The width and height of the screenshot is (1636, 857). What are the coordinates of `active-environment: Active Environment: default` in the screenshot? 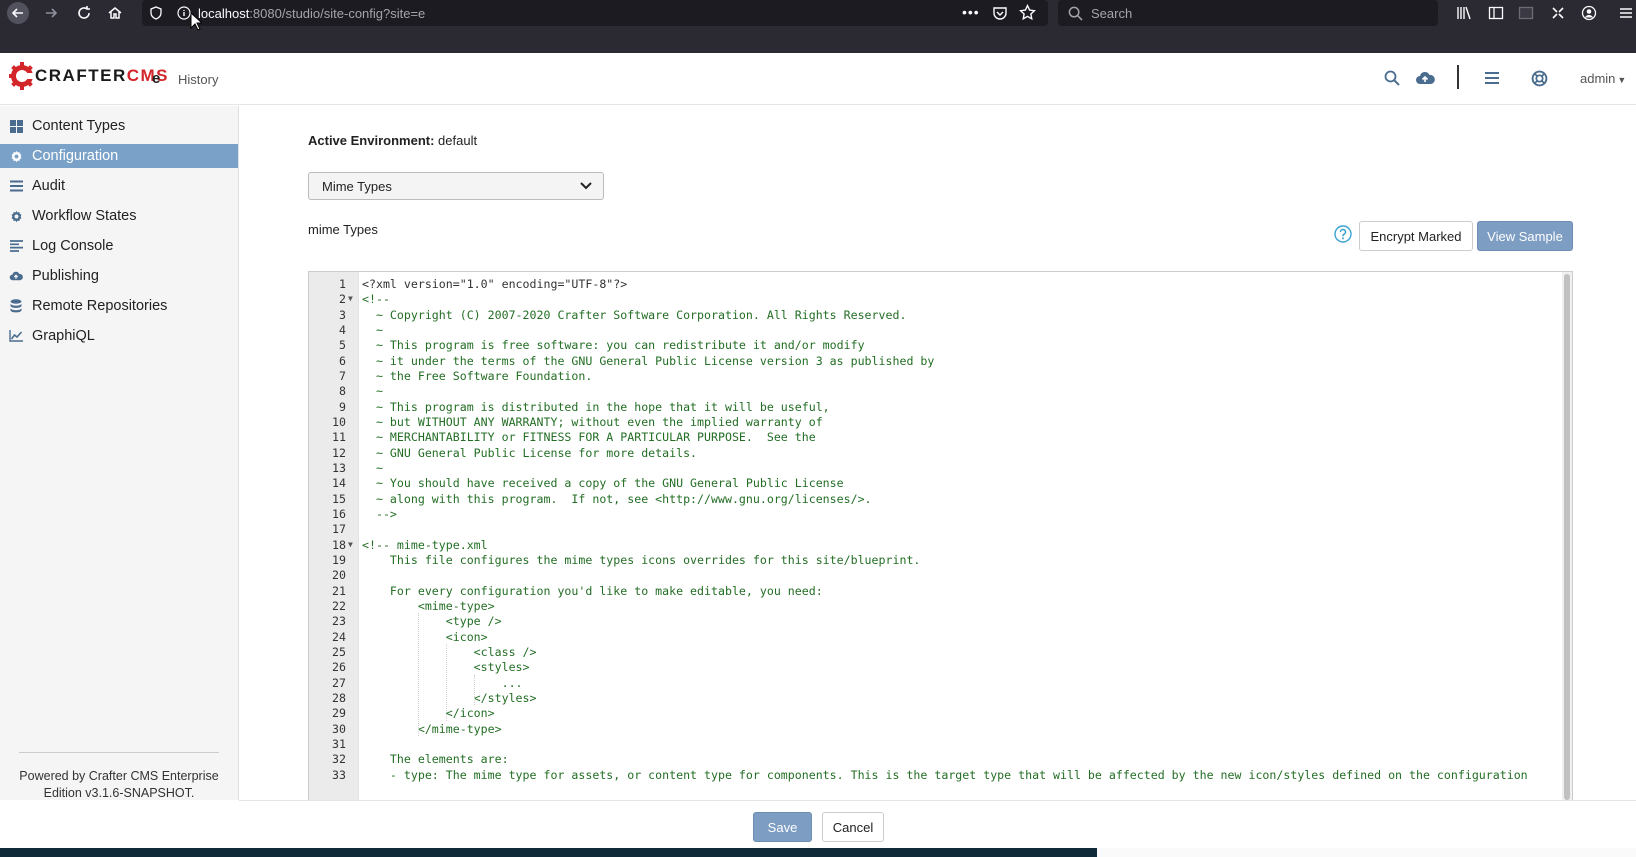 It's located at (392, 140).